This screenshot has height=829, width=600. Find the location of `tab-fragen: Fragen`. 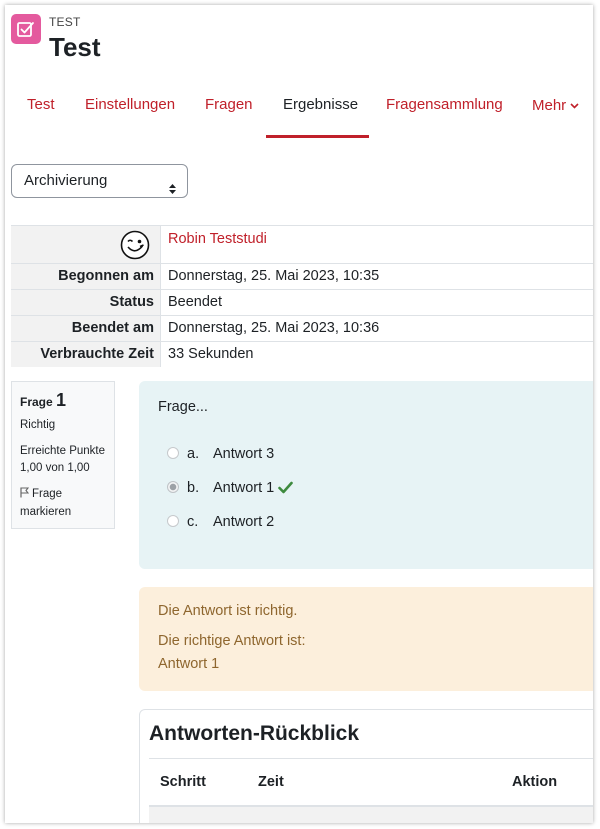

tab-fragen: Fragen is located at coordinates (229, 110).